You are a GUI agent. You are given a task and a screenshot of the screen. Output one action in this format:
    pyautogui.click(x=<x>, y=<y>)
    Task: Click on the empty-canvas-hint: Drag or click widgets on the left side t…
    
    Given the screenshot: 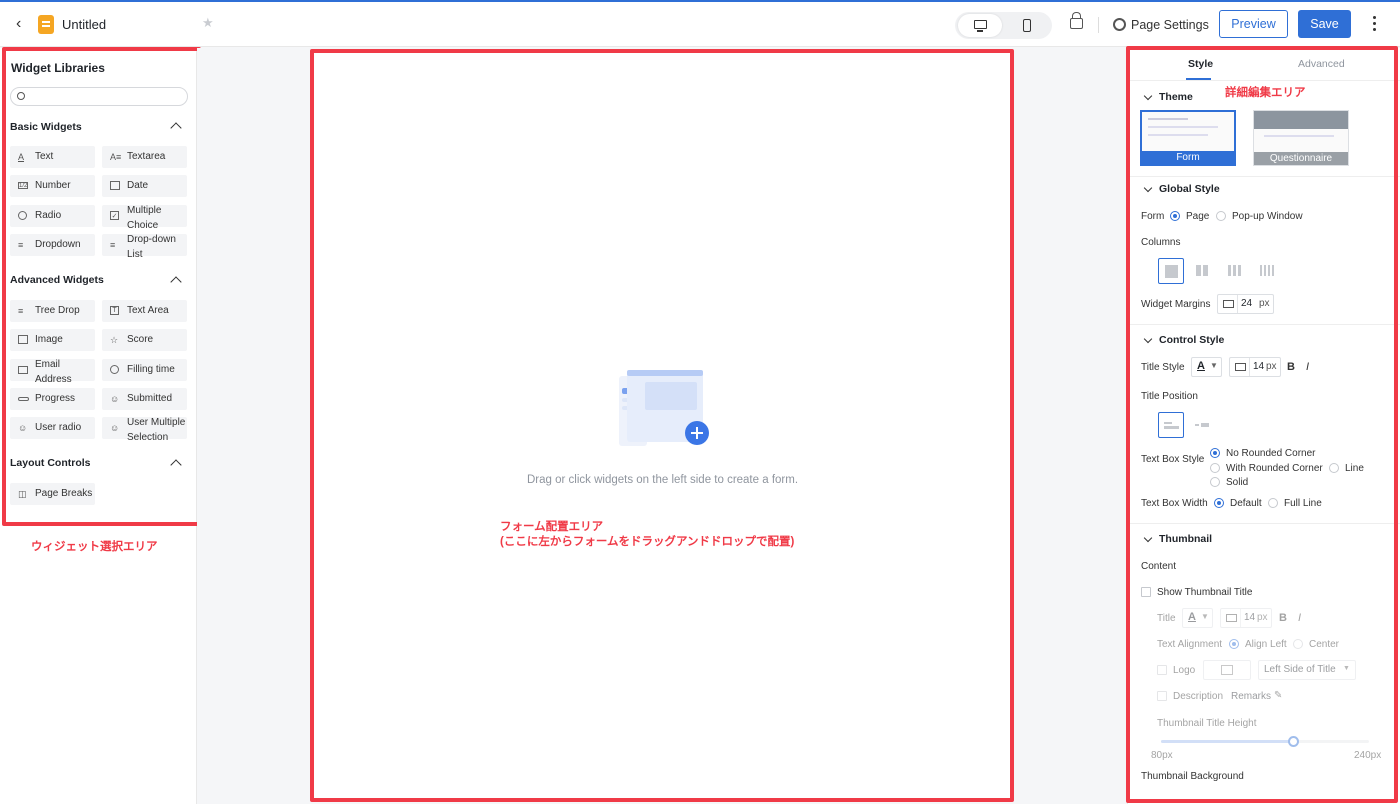 What is the action you would take?
    pyautogui.click(x=663, y=480)
    